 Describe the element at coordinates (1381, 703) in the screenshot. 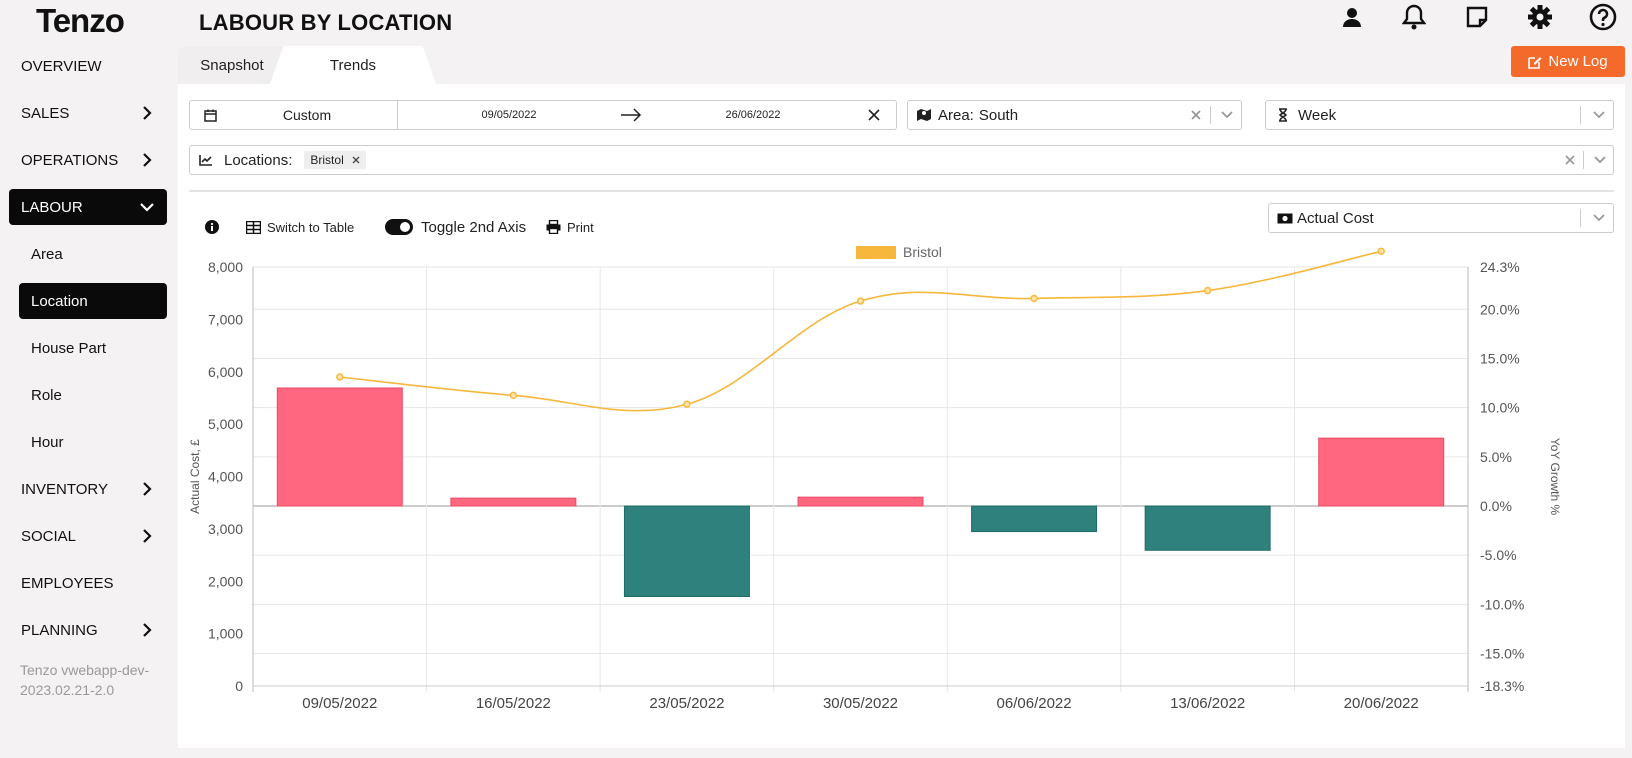

I see `x-tick-label: 20/06/2022` at that location.